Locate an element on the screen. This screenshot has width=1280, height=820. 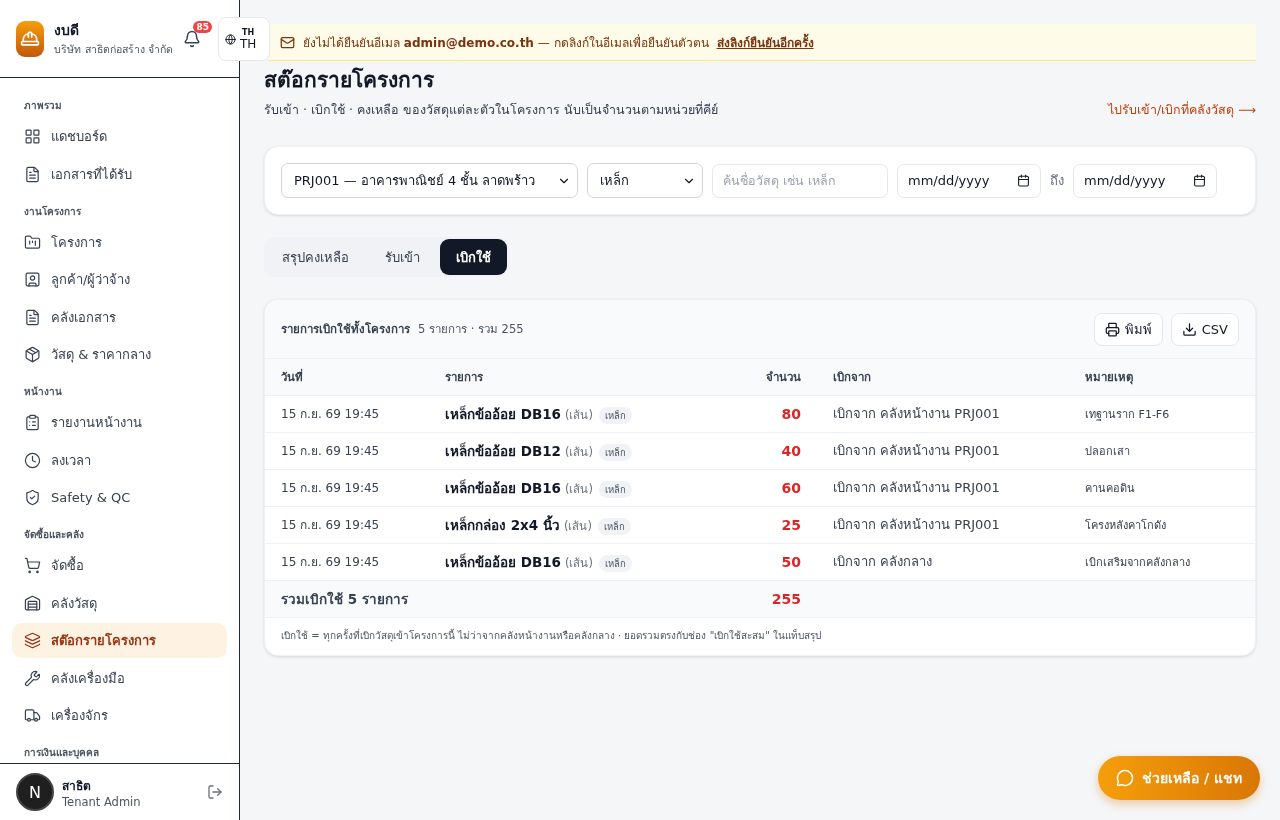
page-subtitle: รับเข้า · เบิกใช้ · คงเหลือ ของวัสดุแต่ละตัวในโครงการ นับเป็นจำนวนตามหน่วยที่คีย์ is located at coordinates (491, 110).